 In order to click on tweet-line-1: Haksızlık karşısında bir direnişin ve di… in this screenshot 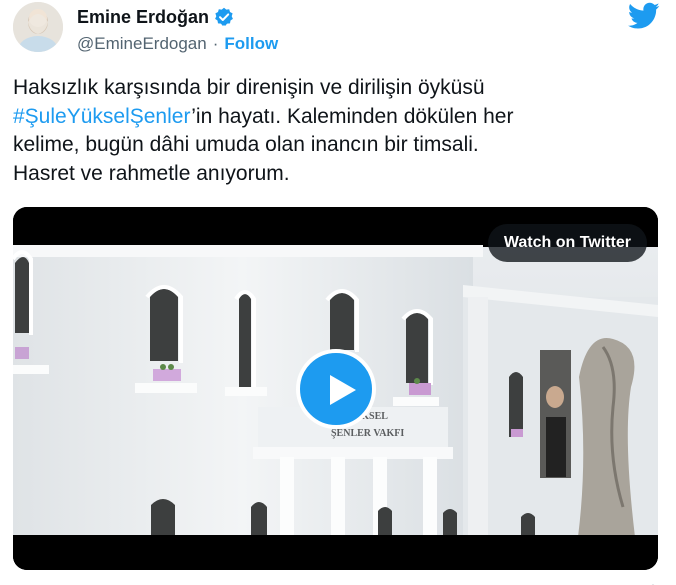, I will do `click(249, 87)`.